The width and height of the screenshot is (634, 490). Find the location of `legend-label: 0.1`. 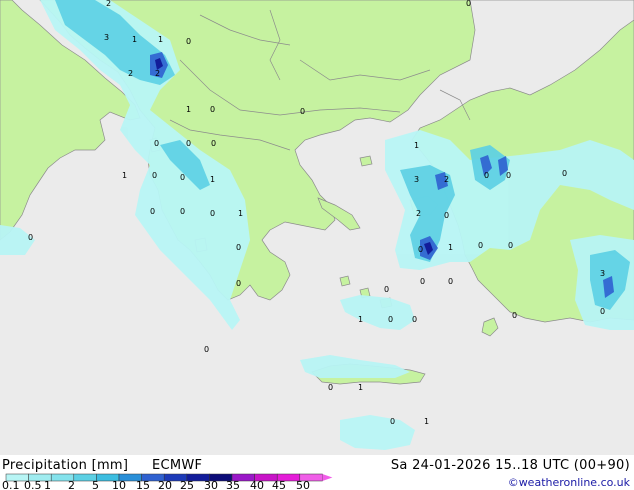

legend-label: 0.1 is located at coordinates (11, 484).